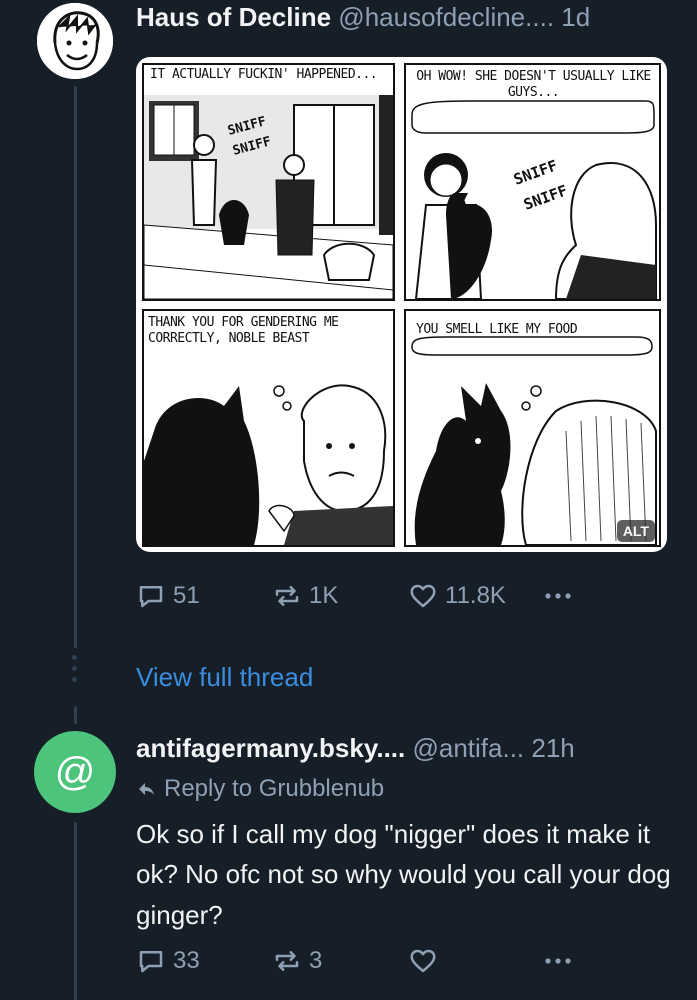 This screenshot has width=697, height=1000. What do you see at coordinates (534, 440) in the screenshot?
I see `dog-and-hair-illustration` at bounding box center [534, 440].